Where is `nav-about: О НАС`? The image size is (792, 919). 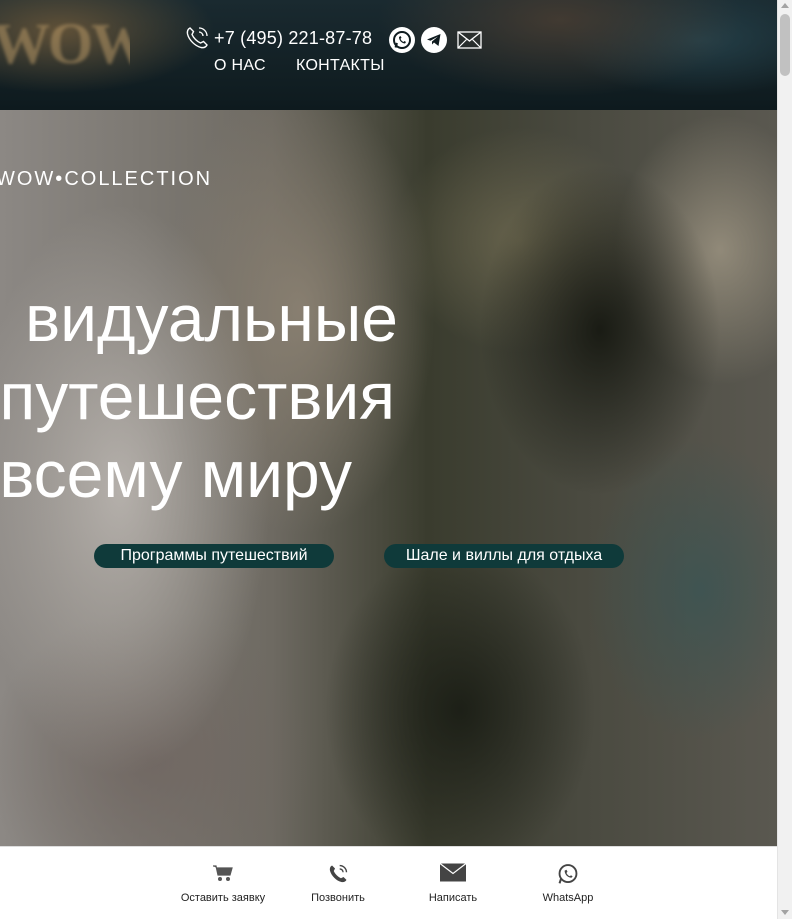
nav-about: О НАС is located at coordinates (240, 66).